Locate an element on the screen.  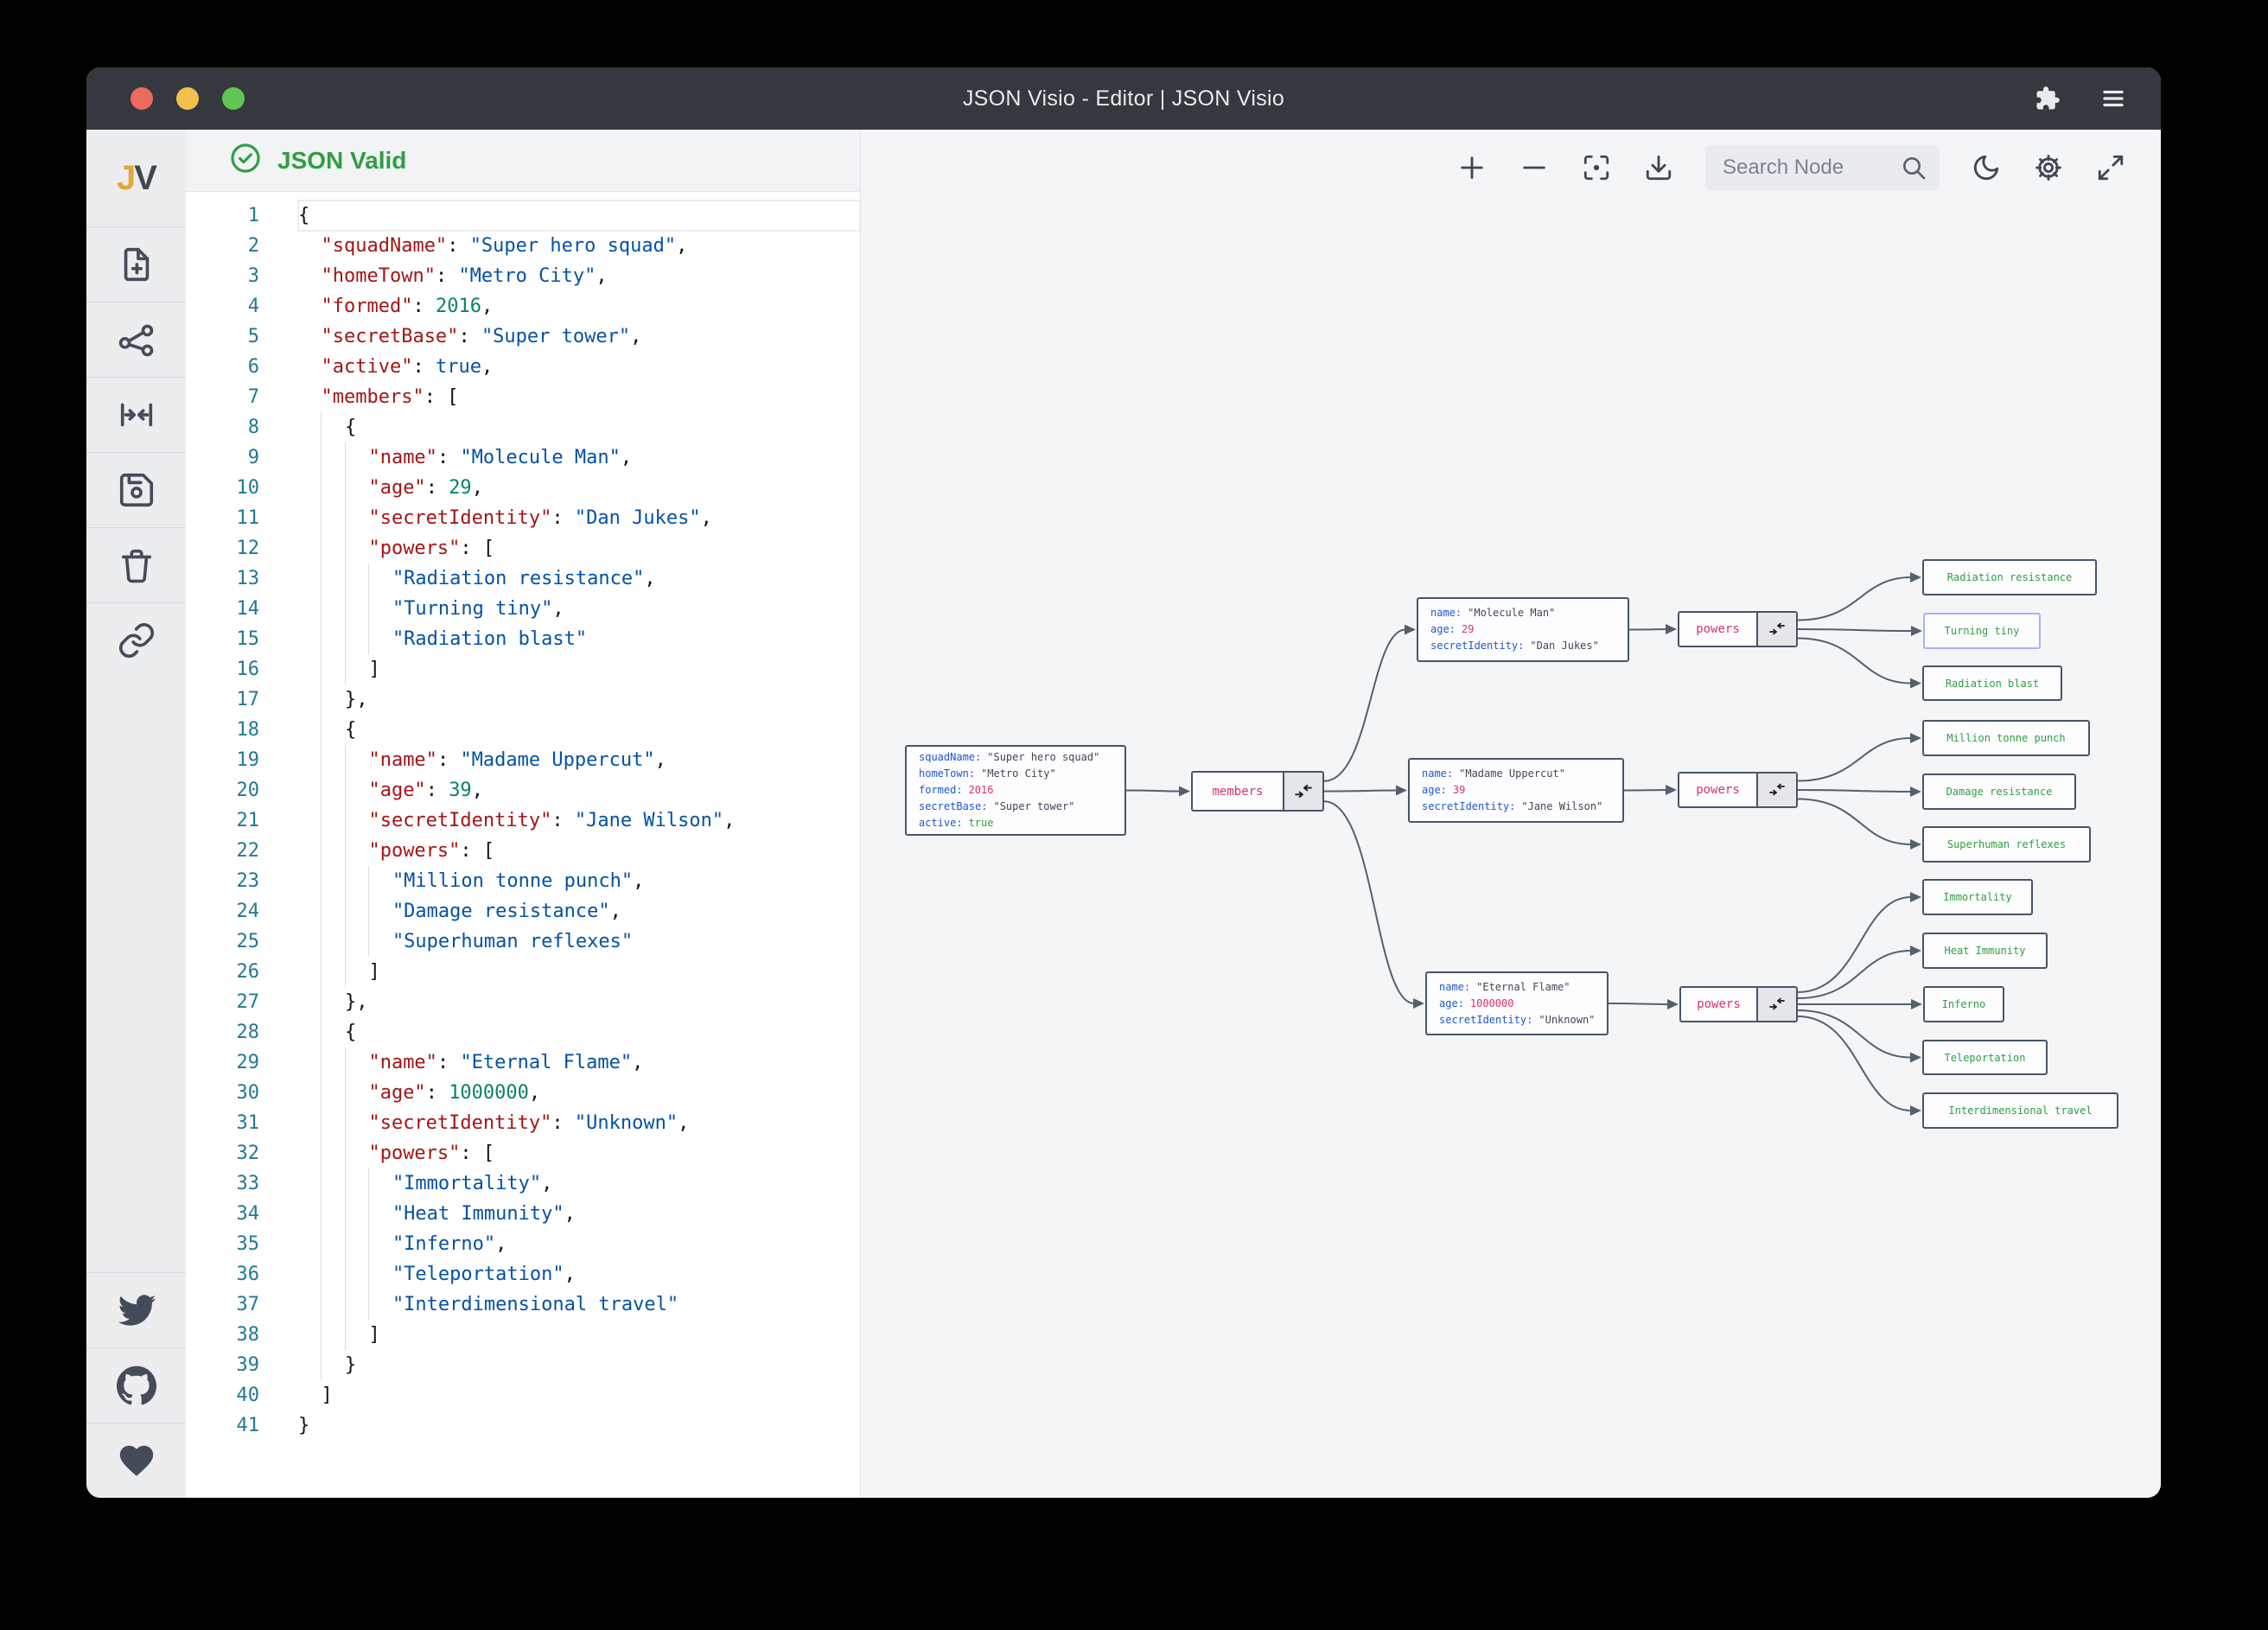
line-number: 31 is located at coordinates (223, 1123).